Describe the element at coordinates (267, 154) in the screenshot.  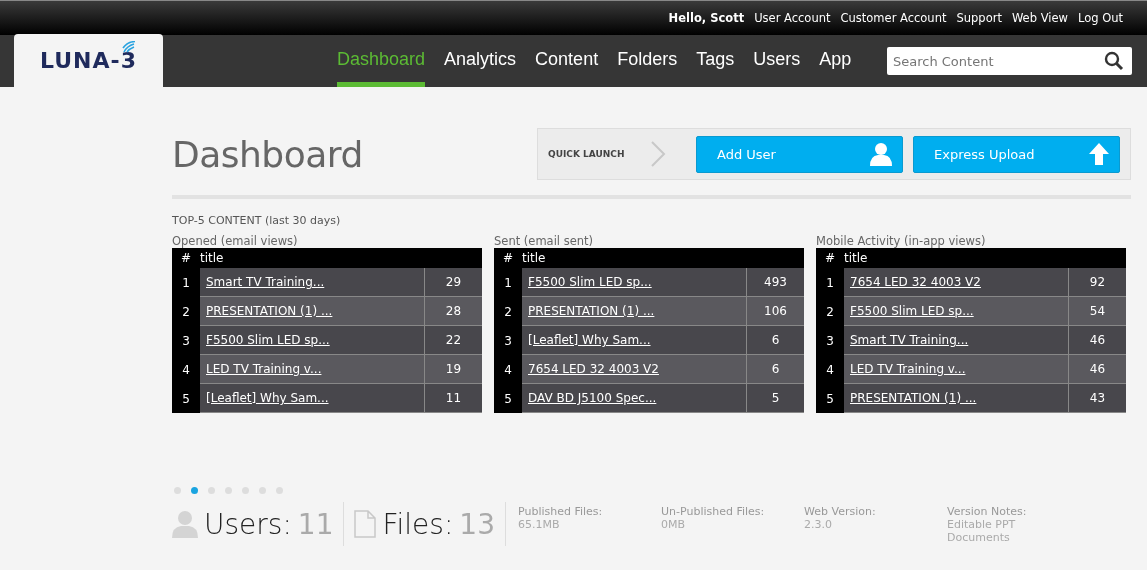
I see `page-title: Dashboard` at that location.